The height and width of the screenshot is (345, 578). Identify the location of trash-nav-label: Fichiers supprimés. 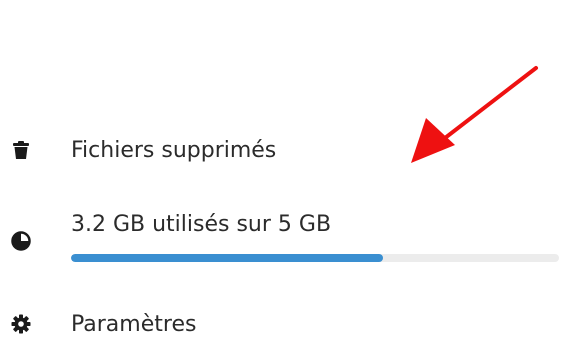
(174, 150).